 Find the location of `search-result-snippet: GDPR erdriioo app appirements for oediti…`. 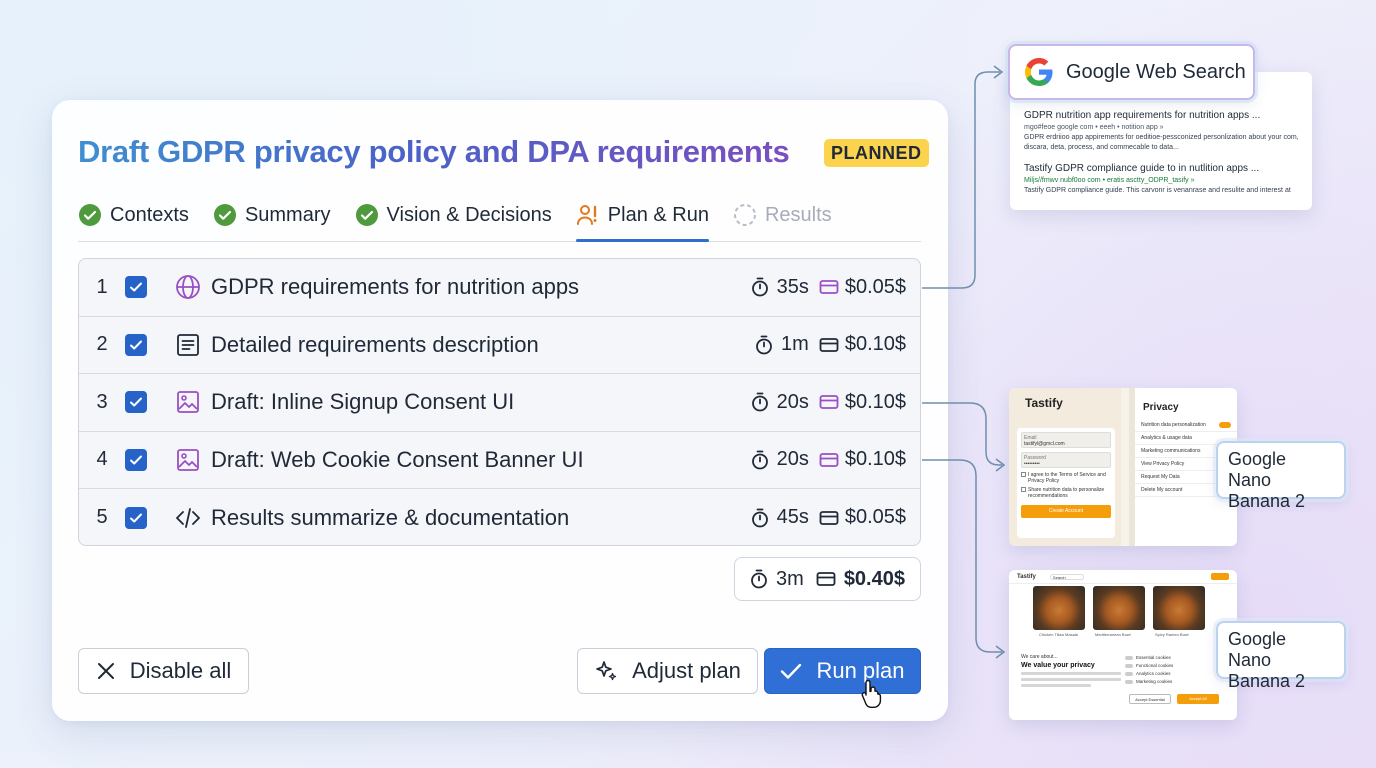

search-result-snippet: GDPR erdriioo app appirements for oediti… is located at coordinates (1161, 142).